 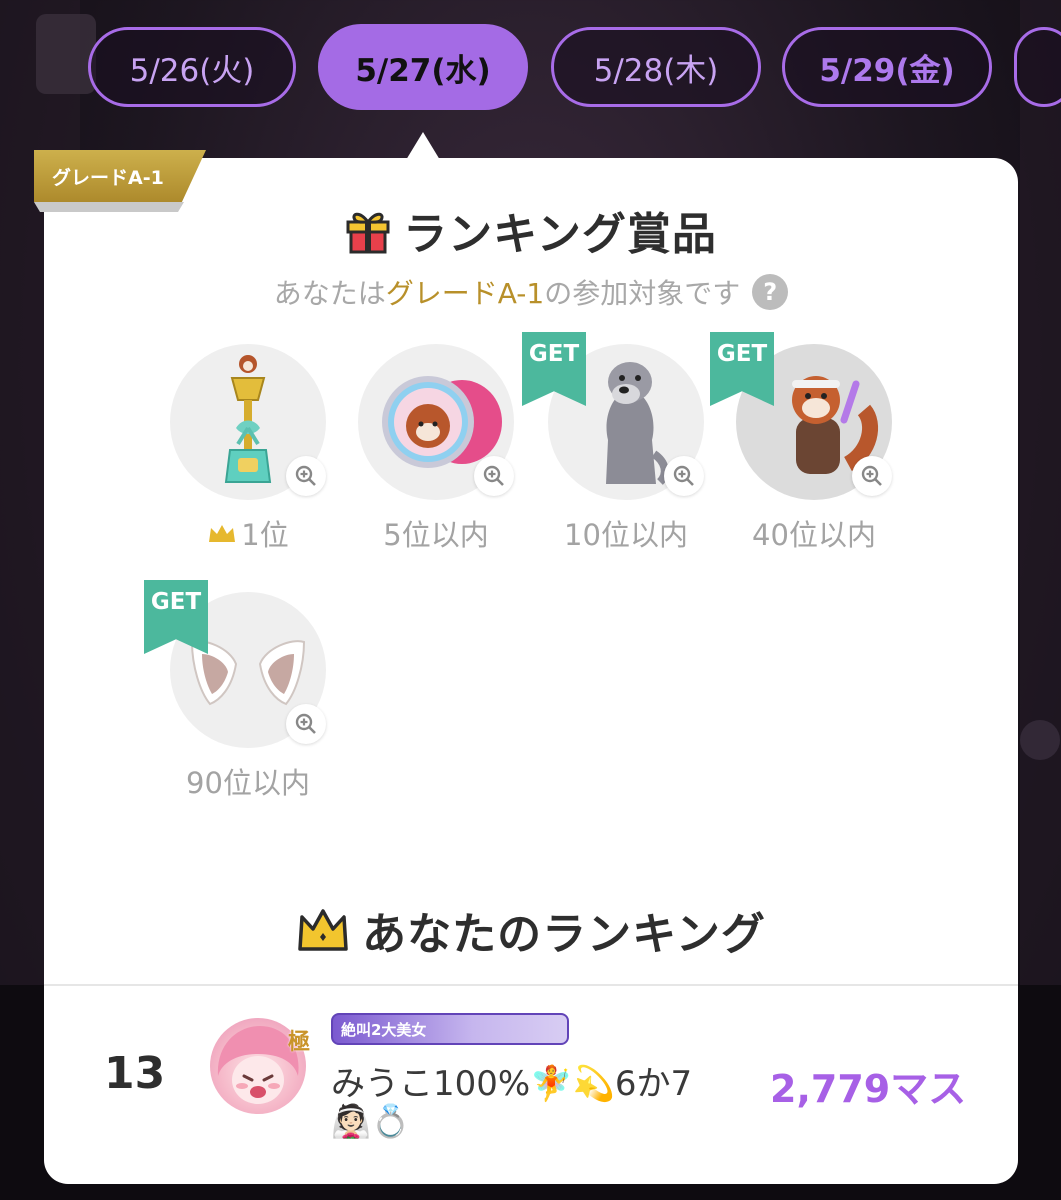 I want to click on date-tab-next-partial, so click(x=1037, y=67).